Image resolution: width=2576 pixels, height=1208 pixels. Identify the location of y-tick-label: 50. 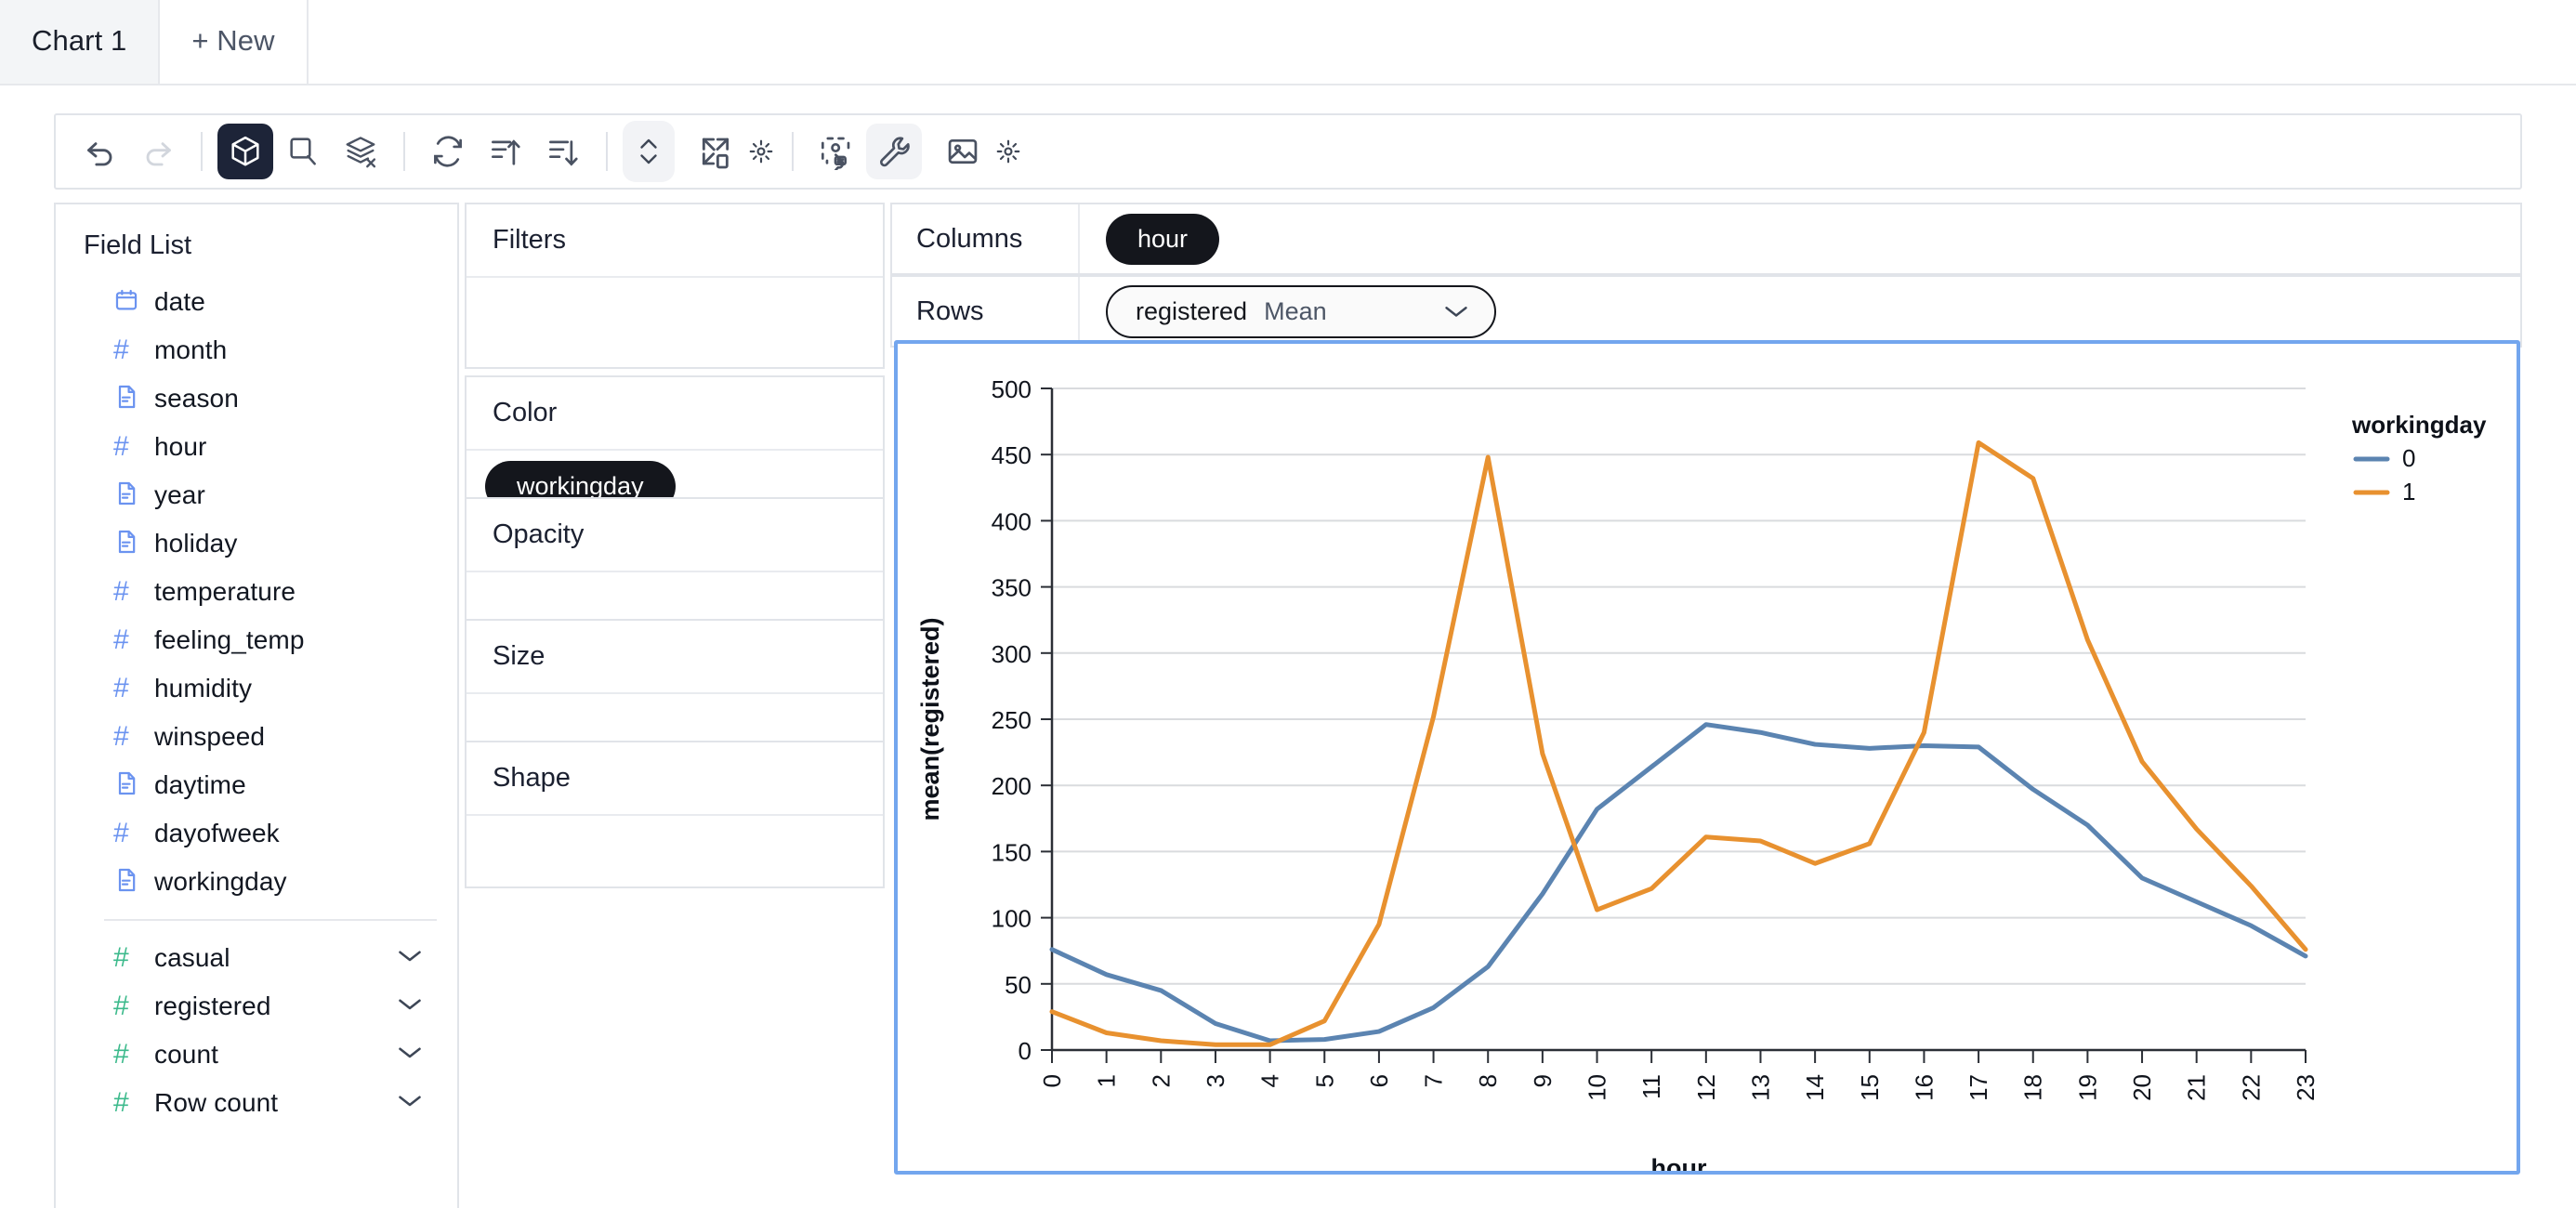
(1018, 985).